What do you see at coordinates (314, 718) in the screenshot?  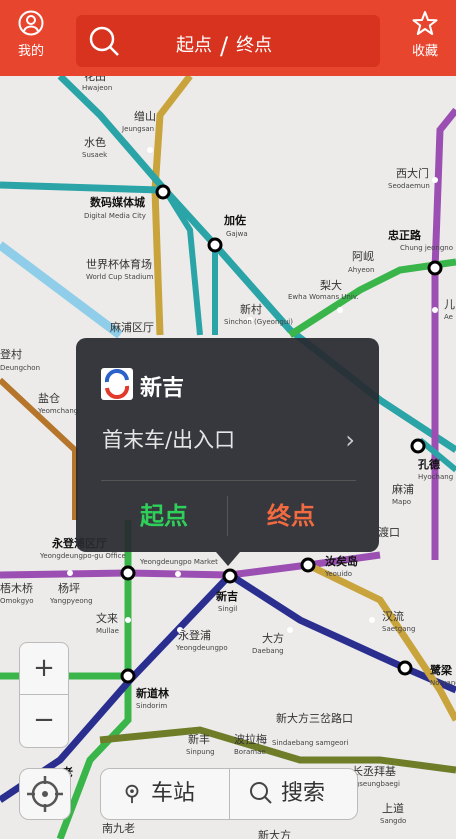 I see `station-label: 新大方三岔路口` at bounding box center [314, 718].